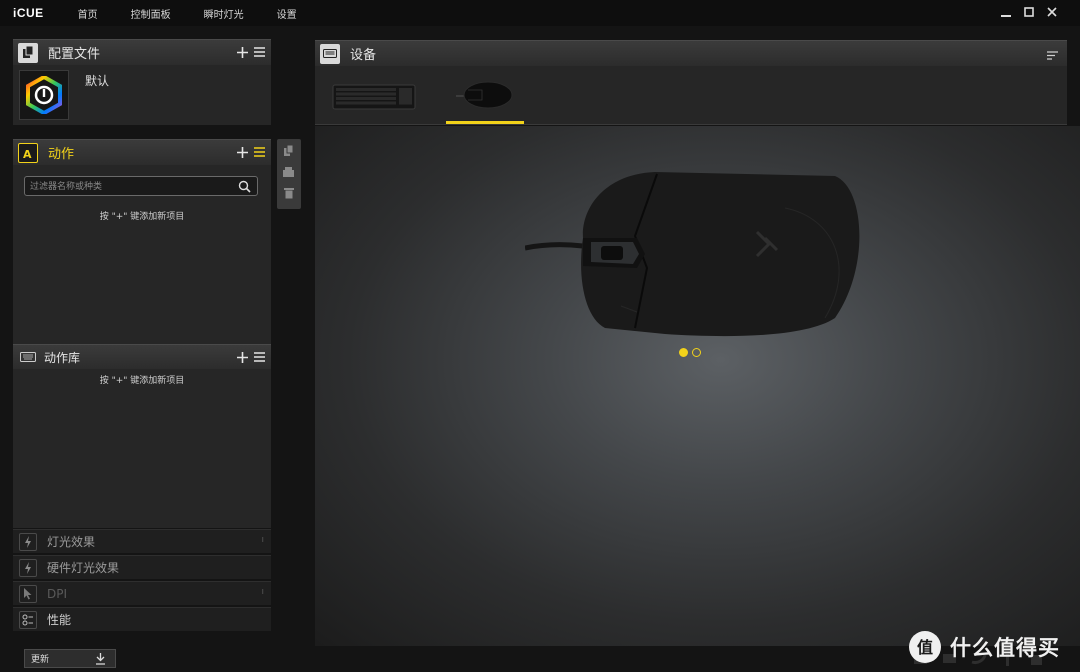 The height and width of the screenshot is (672, 1080). What do you see at coordinates (100, 659) in the screenshot?
I see `download-icon` at bounding box center [100, 659].